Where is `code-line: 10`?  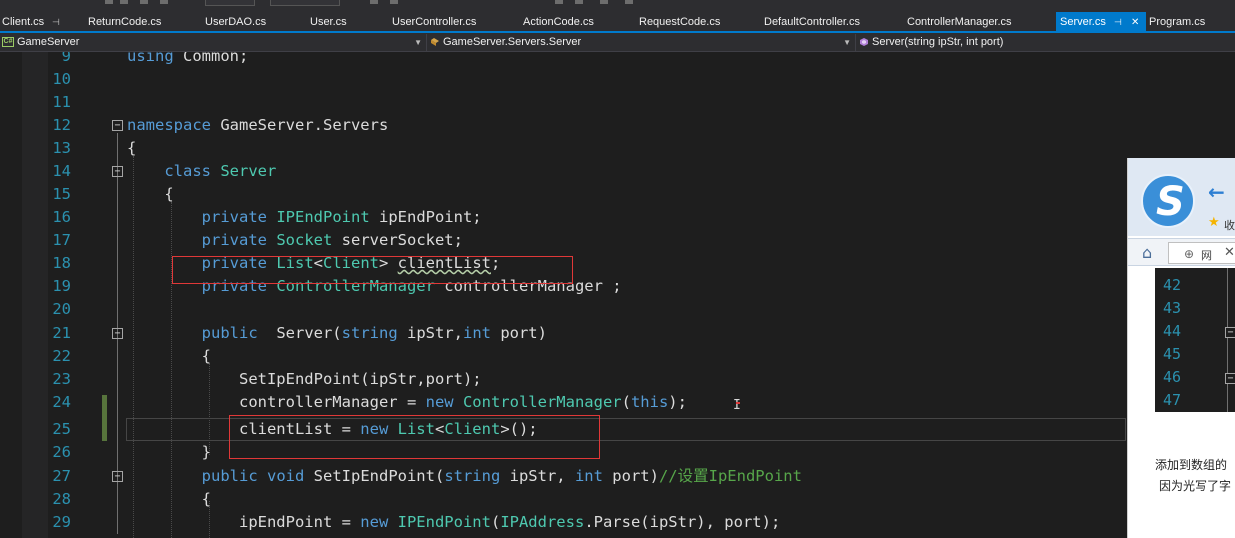 code-line: 10 is located at coordinates (617, 79).